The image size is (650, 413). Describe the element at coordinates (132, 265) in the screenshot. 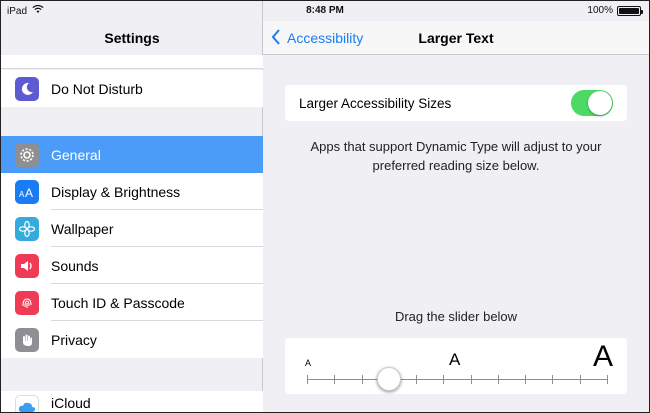

I see `sidebar-item-sounds: Sounds` at that location.